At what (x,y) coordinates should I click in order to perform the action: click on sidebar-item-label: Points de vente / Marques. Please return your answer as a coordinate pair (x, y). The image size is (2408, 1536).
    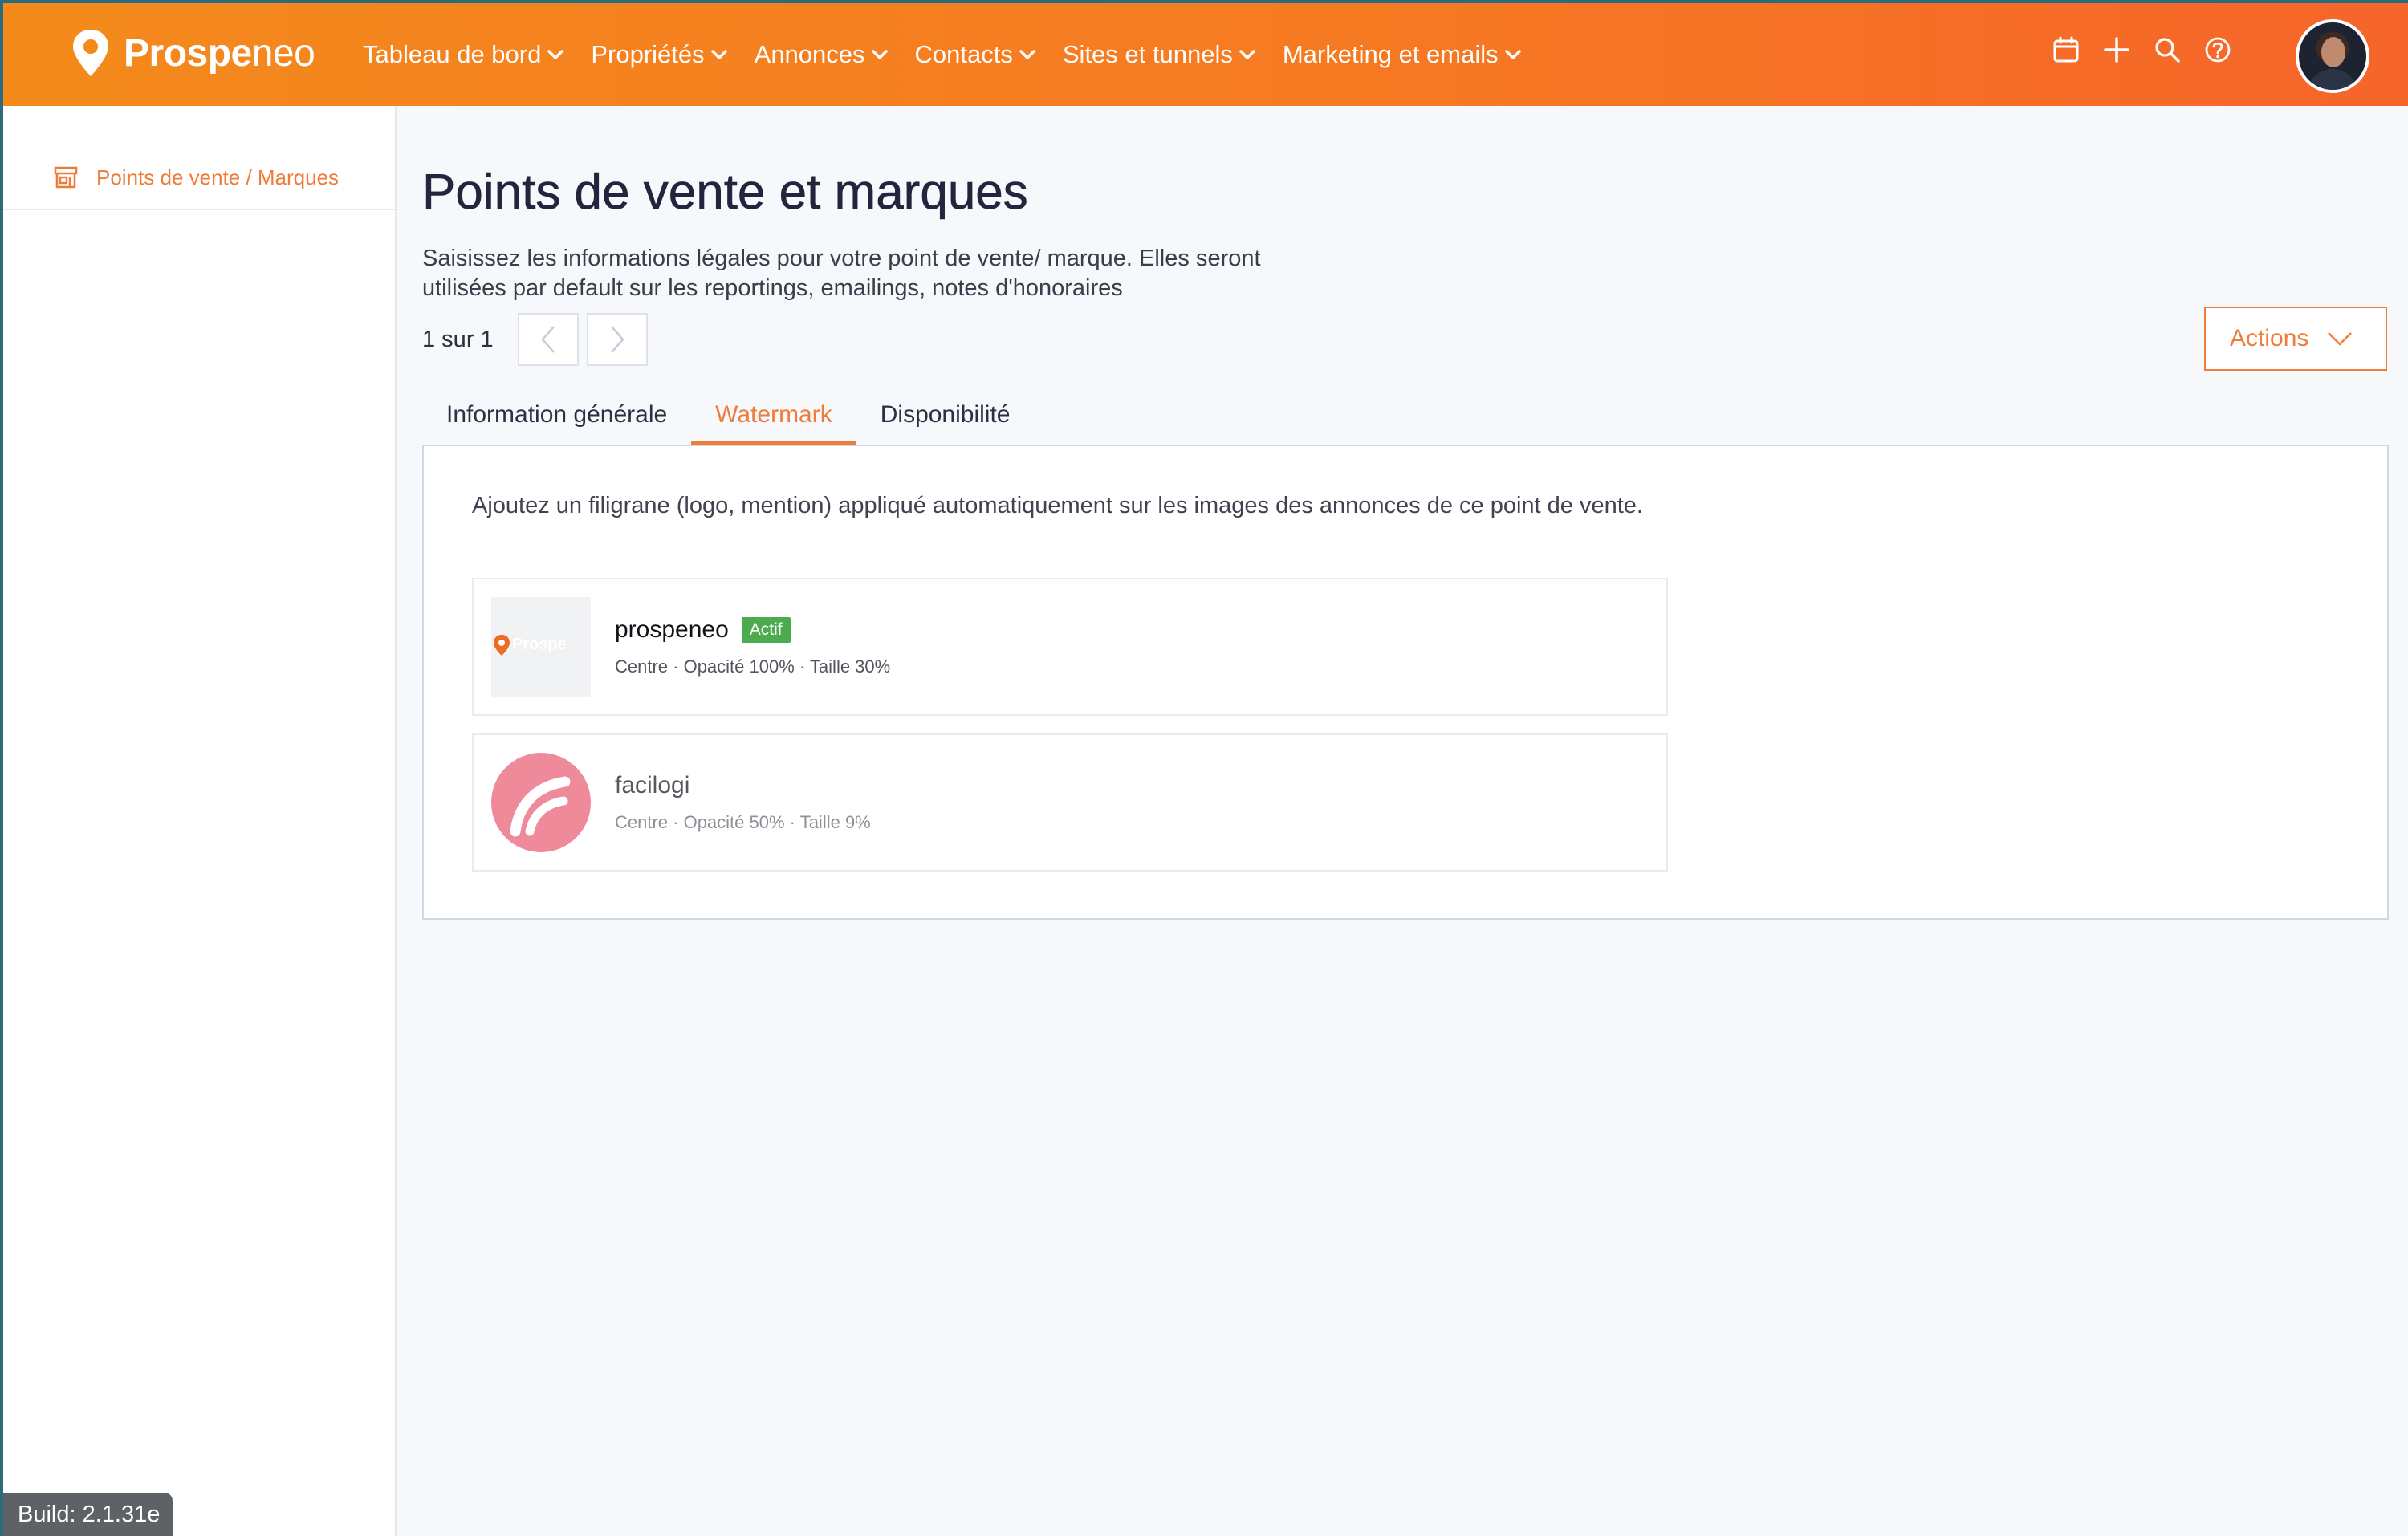
    Looking at the image, I should click on (218, 177).